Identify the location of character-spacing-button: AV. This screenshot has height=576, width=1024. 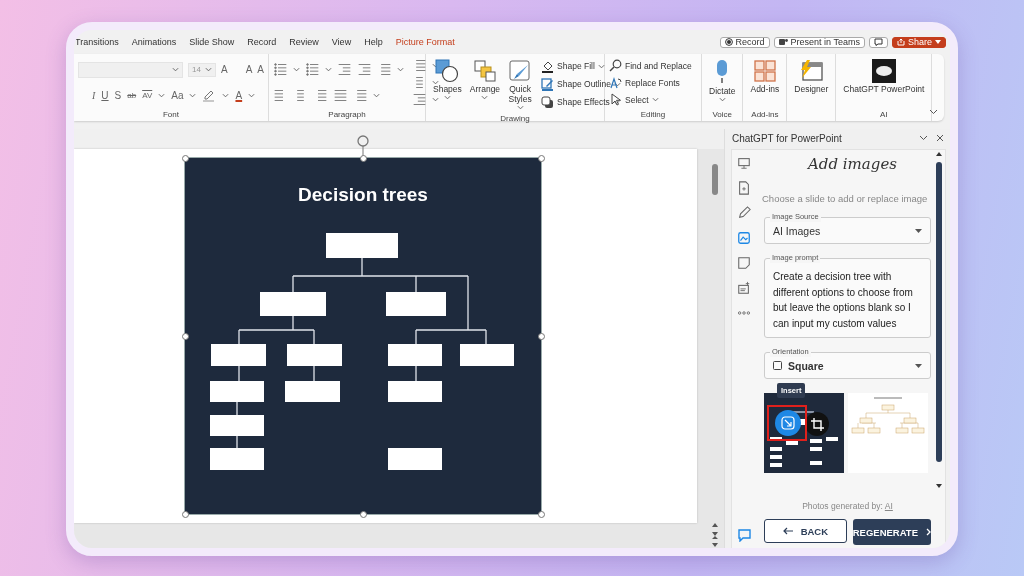
(147, 95).